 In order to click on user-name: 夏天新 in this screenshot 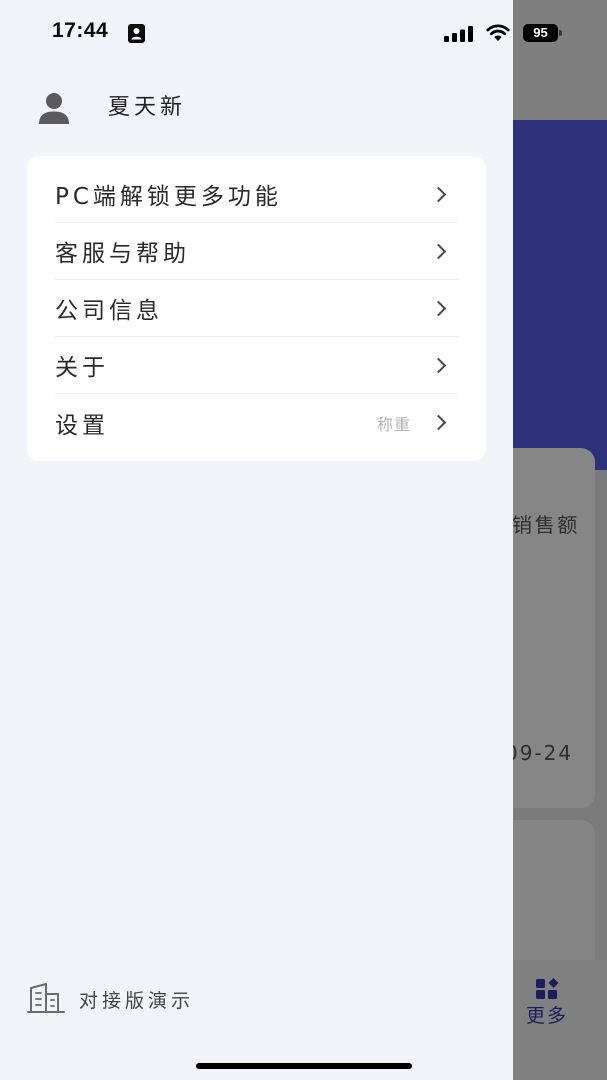, I will do `click(147, 107)`.